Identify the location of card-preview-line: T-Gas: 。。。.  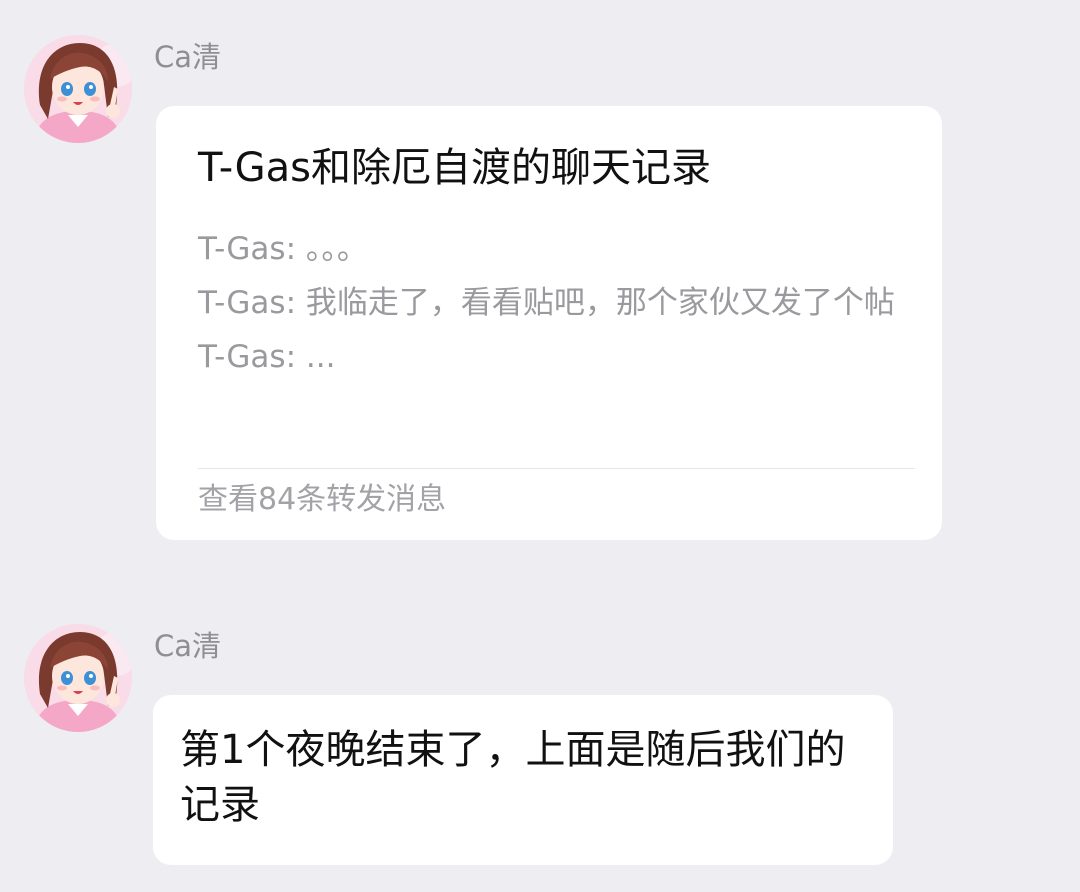
(283, 249).